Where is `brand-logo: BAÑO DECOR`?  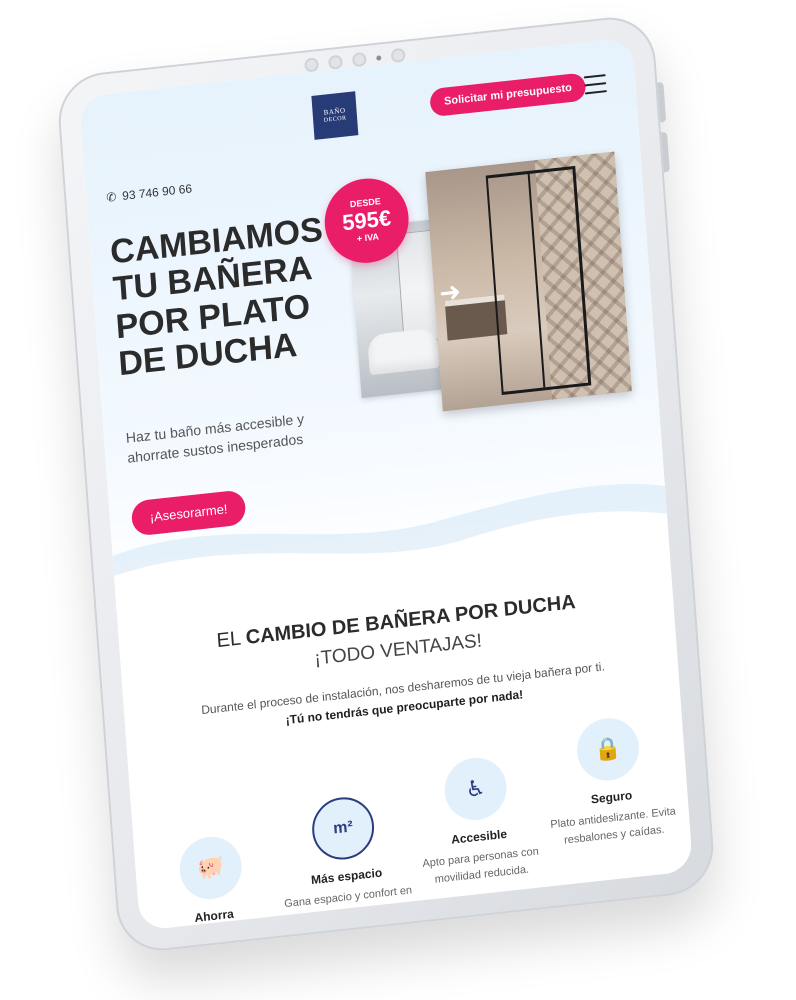 brand-logo: BAÑO DECOR is located at coordinates (335, 115).